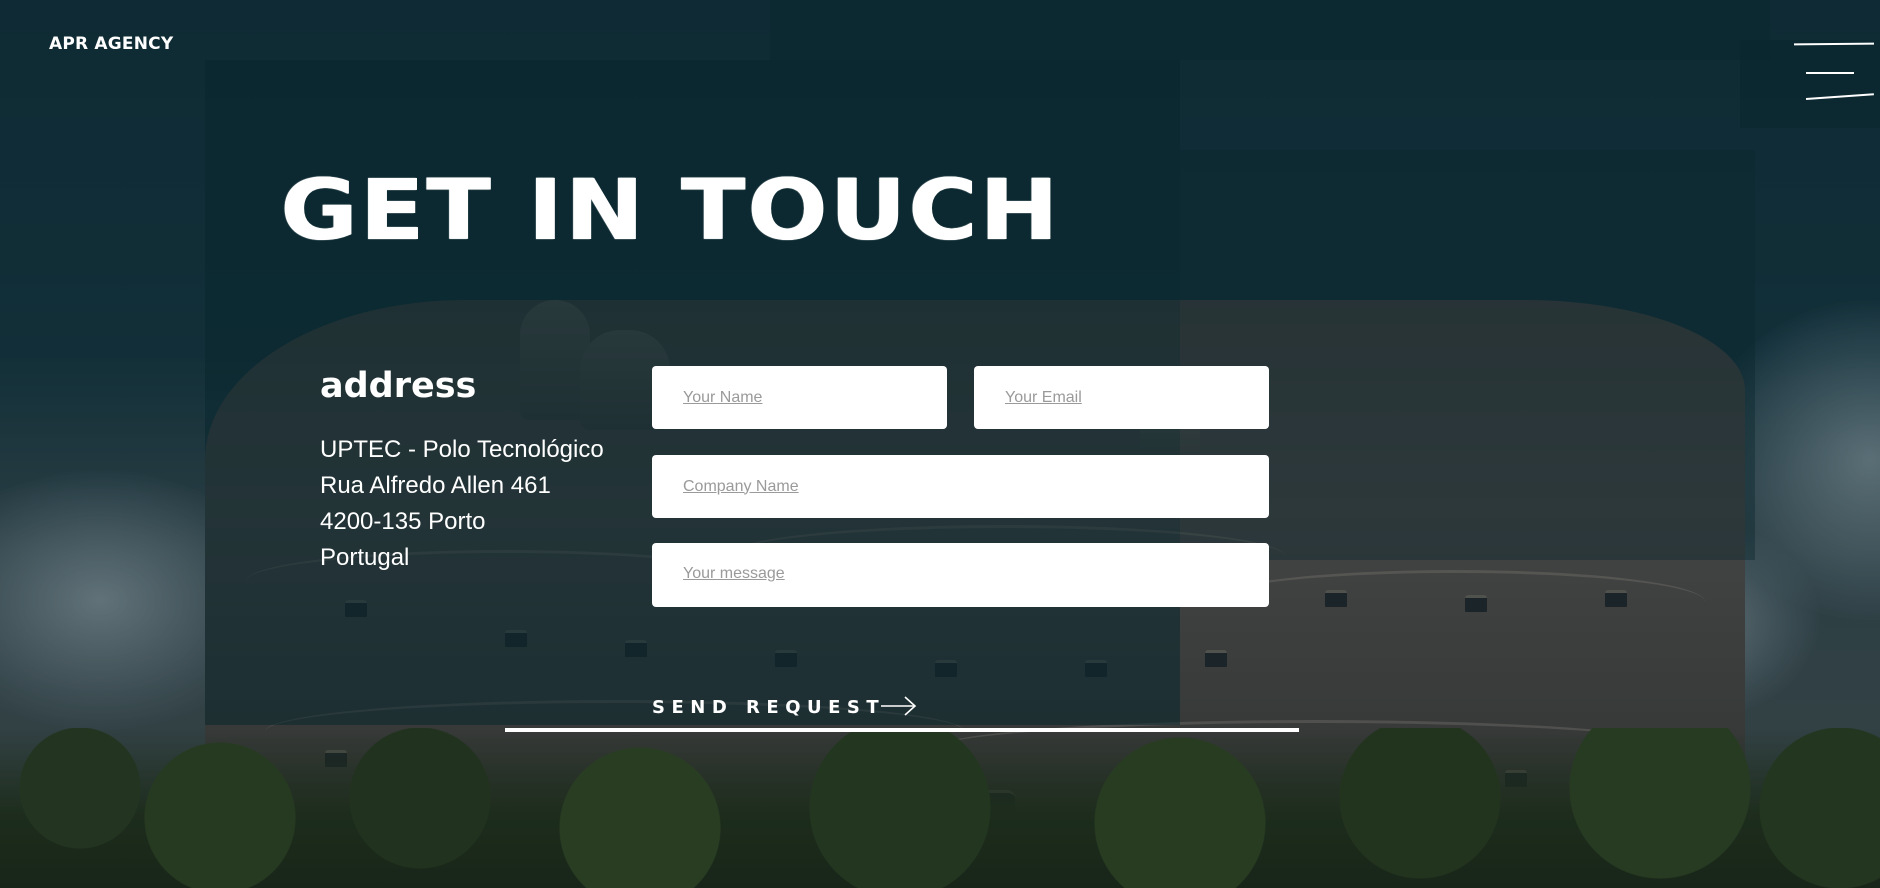 The width and height of the screenshot is (1880, 888). What do you see at coordinates (462, 449) in the screenshot?
I see `address-line: UPTEC - Polo Tecnológico` at bounding box center [462, 449].